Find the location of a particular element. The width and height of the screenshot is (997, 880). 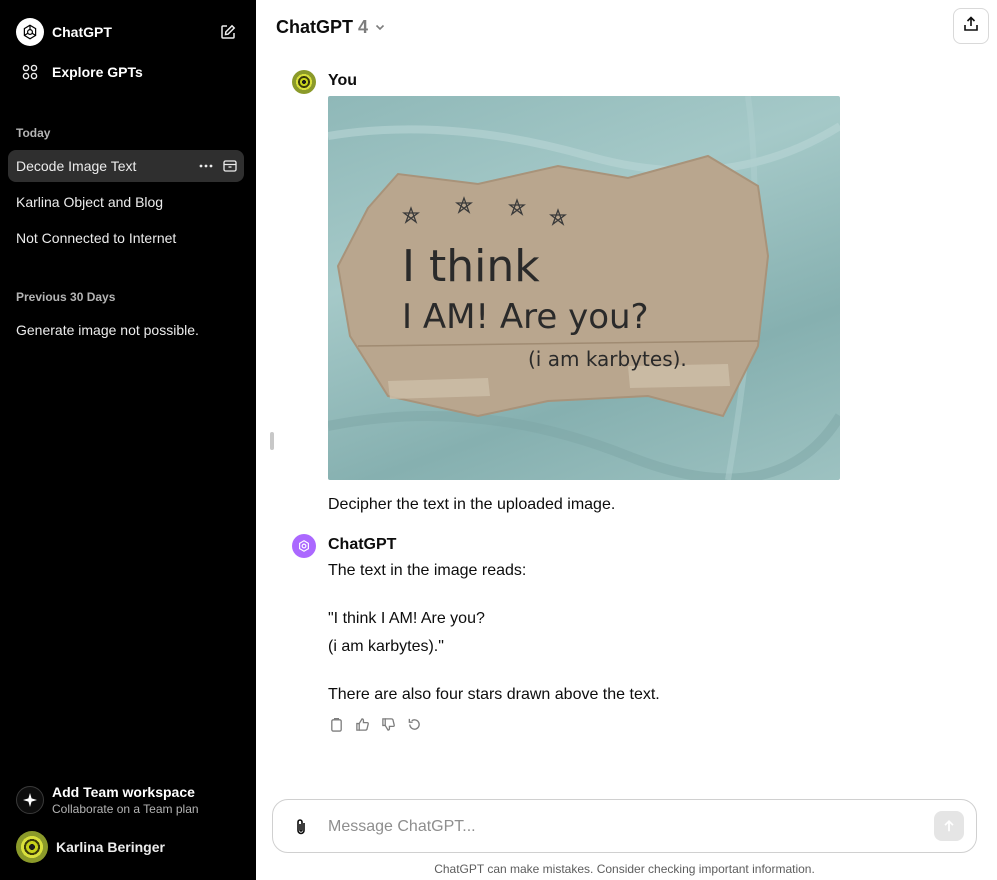

openai-logo-icon is located at coordinates (30, 32).